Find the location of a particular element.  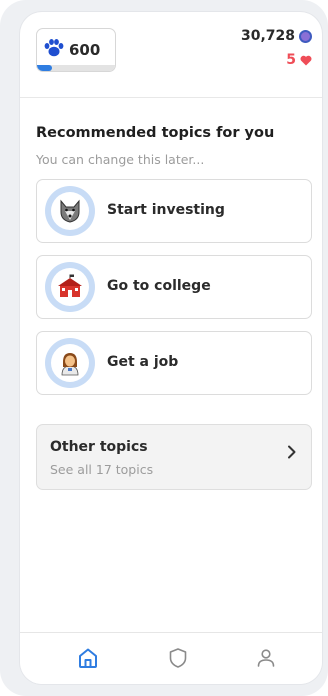

topic-card-go-to-college: Go to college is located at coordinates (174, 287).